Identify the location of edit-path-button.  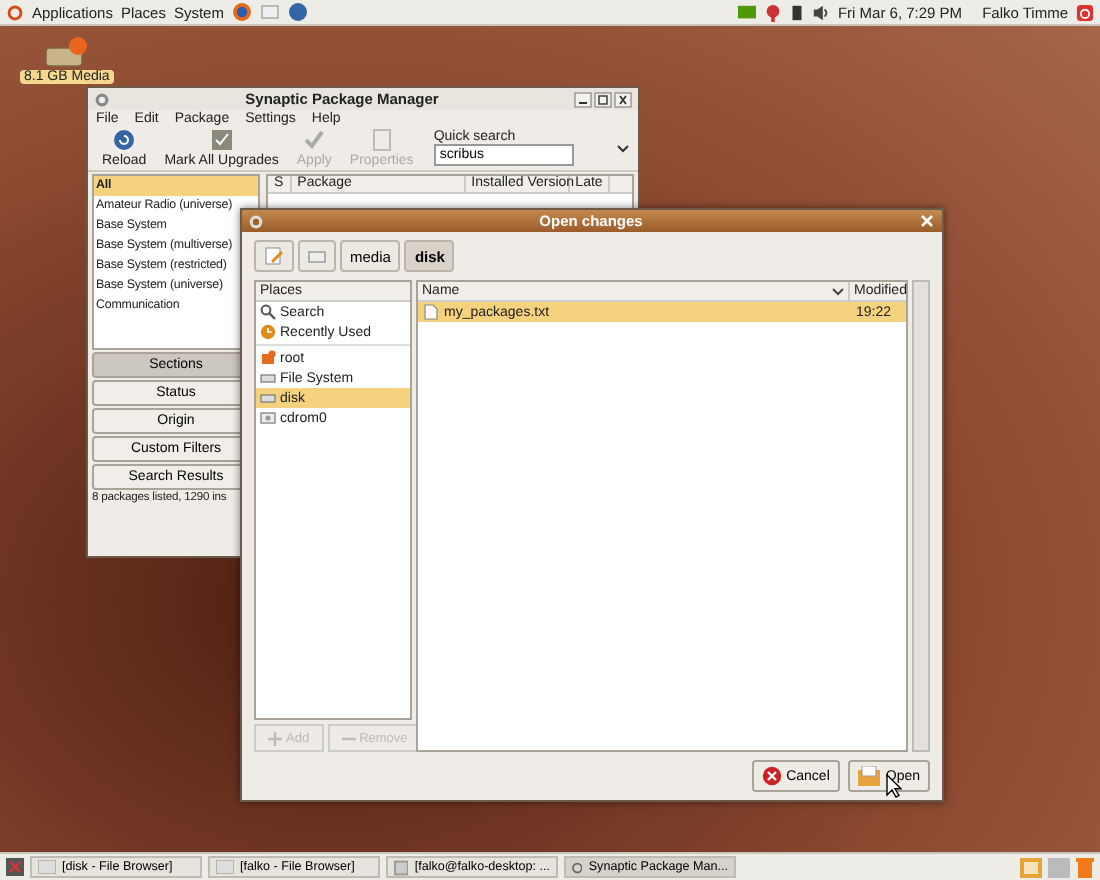
(274, 256).